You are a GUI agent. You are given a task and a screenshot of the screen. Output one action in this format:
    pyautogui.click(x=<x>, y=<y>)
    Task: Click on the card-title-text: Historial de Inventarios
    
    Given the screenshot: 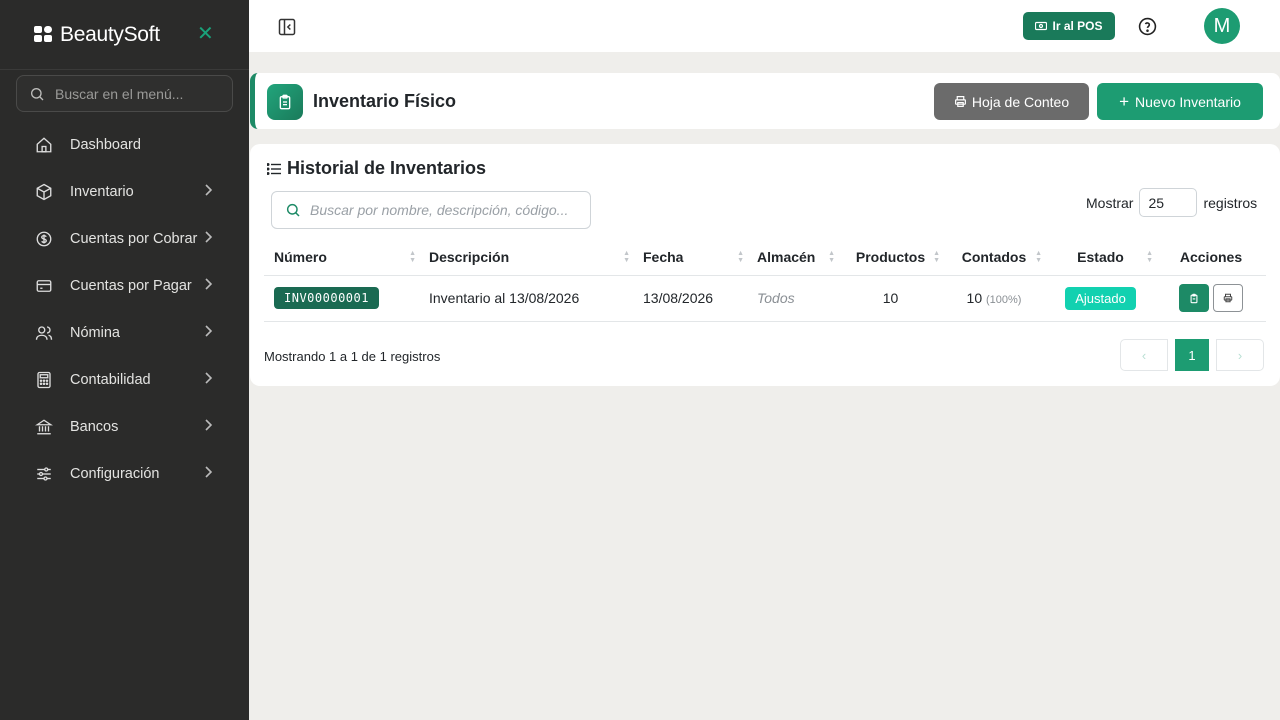 What is the action you would take?
    pyautogui.click(x=387, y=168)
    